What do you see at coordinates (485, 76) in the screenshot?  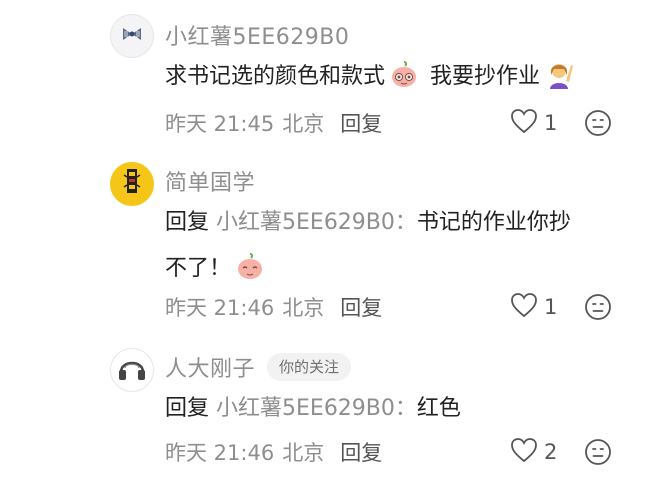 I see `comment-text-part: 我要抄作业` at bounding box center [485, 76].